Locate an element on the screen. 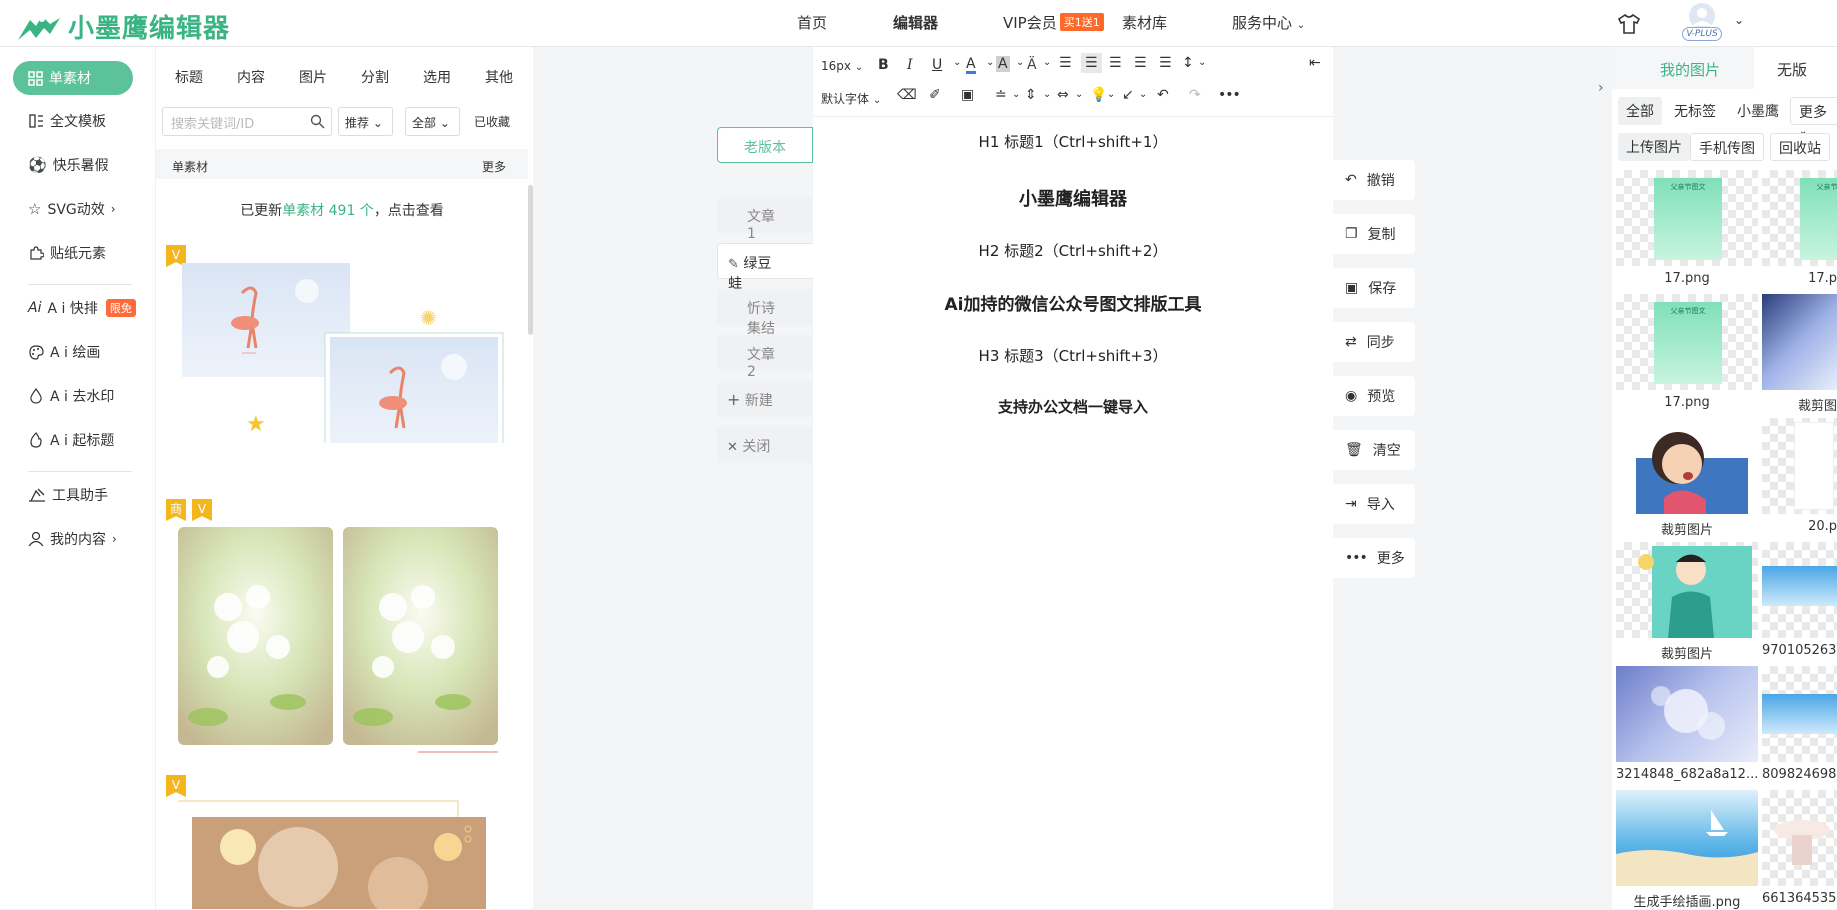 This screenshot has width=1837, height=910. editor-title: 小墨鹰编辑器 is located at coordinates (1073, 198).